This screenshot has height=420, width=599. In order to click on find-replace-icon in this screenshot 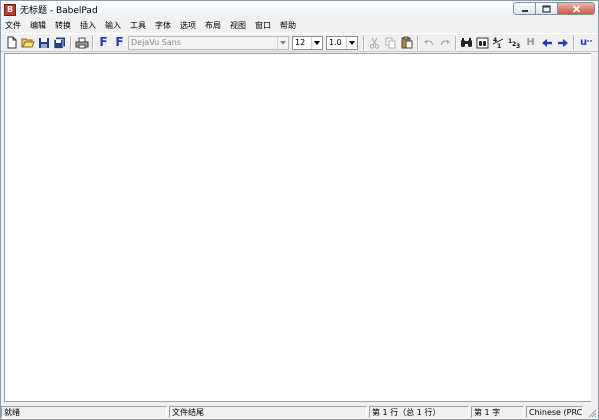, I will do `click(482, 42)`.